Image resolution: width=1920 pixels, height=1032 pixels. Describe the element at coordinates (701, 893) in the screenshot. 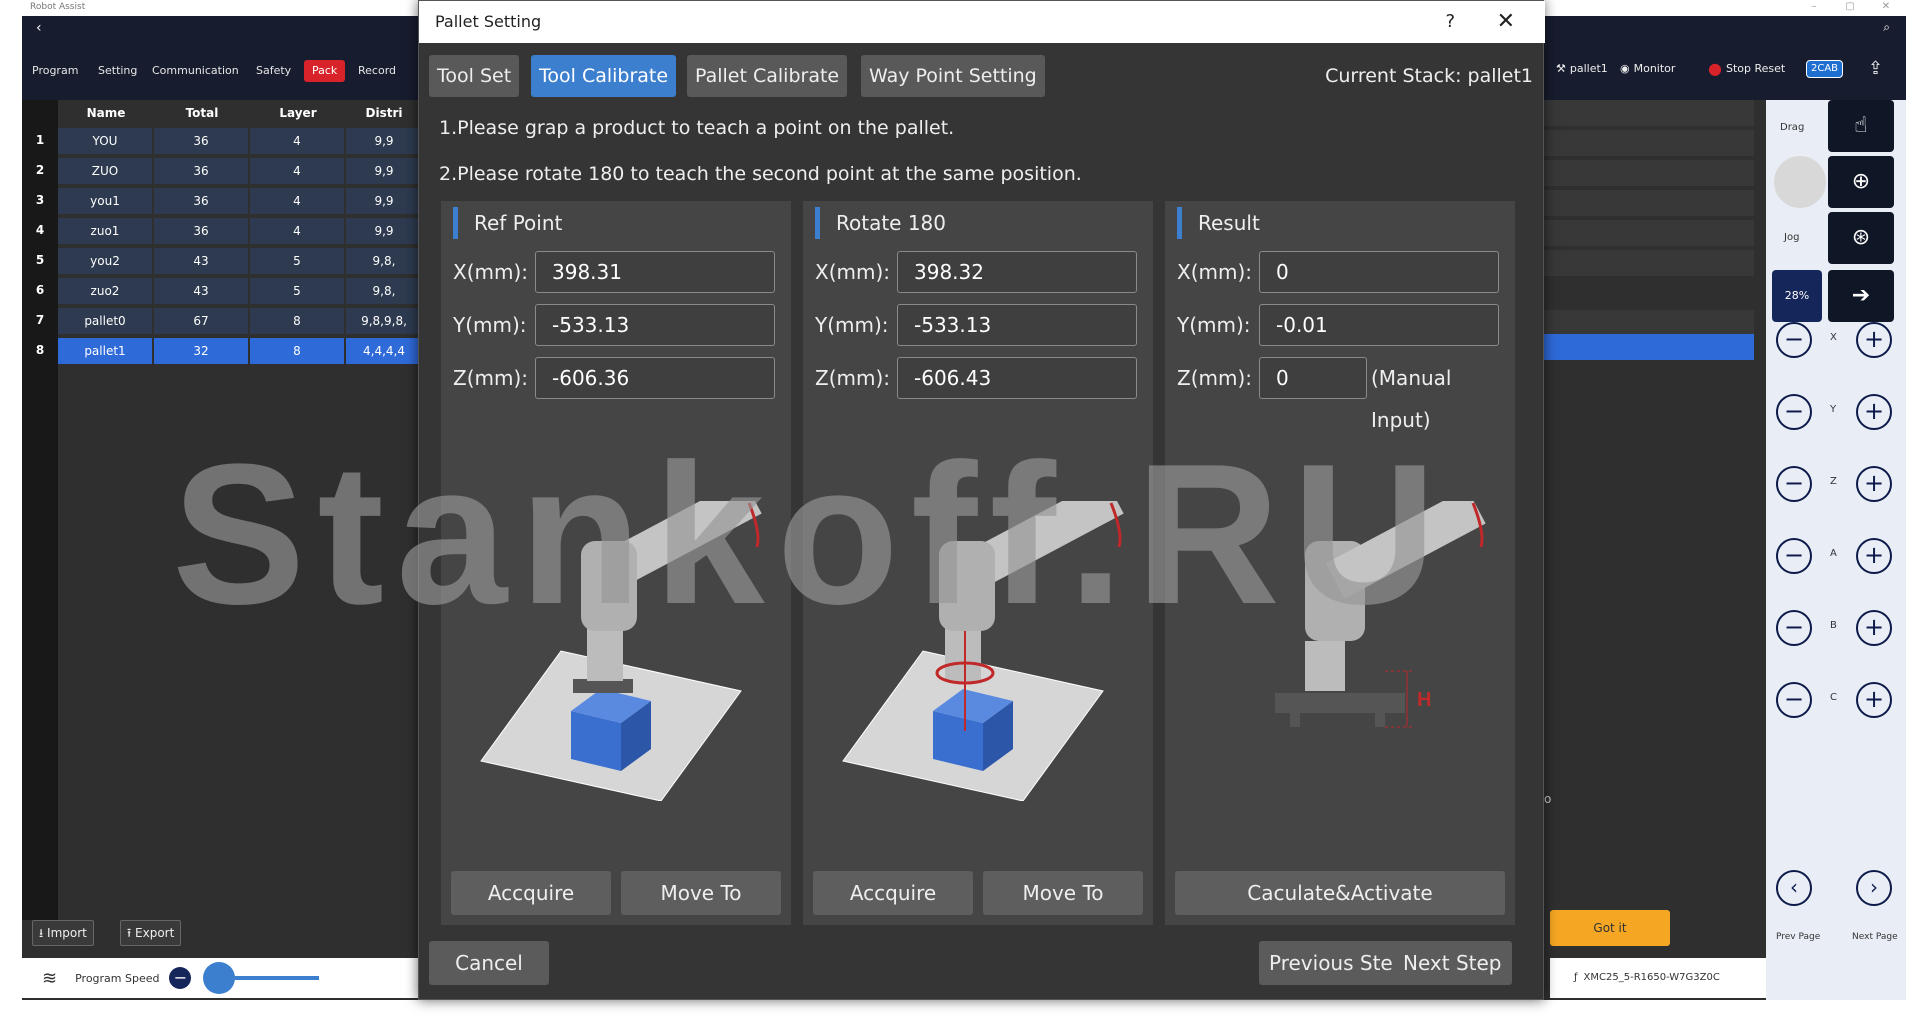

I see `ref-move-to-button: Move To` at that location.